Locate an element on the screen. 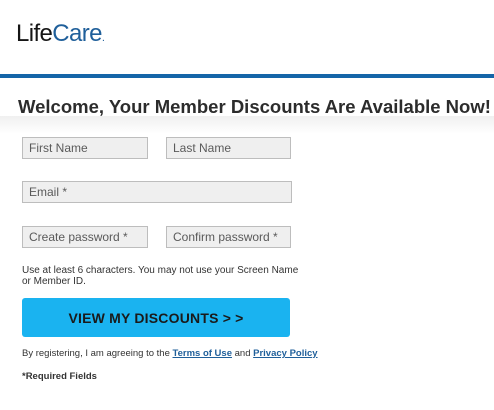  logo-care-text: Care is located at coordinates (77, 33).